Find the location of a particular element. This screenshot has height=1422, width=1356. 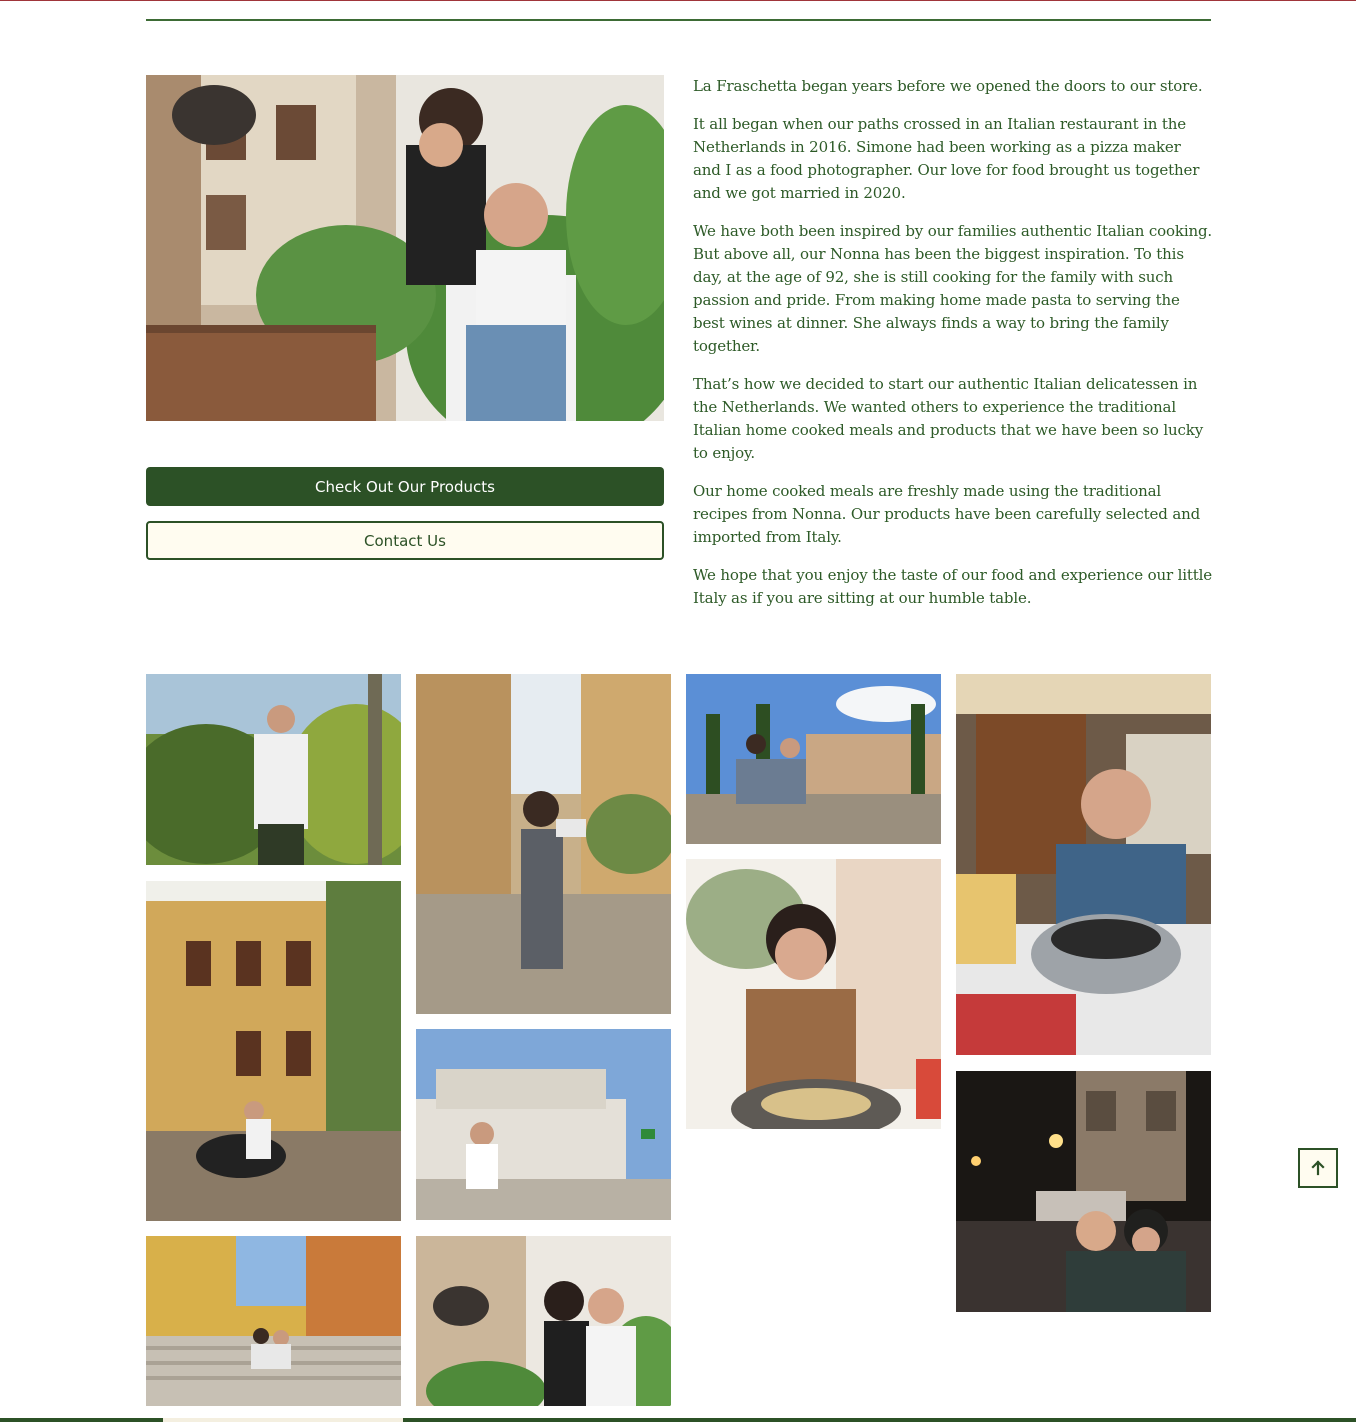

contact-us-button: Contact Us is located at coordinates (405, 540).